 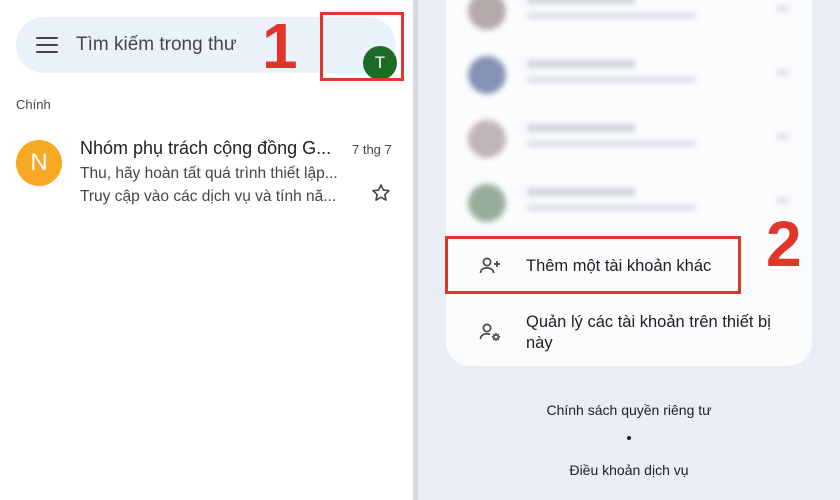 What do you see at coordinates (33, 104) in the screenshot?
I see `section-label-primary: Chính` at bounding box center [33, 104].